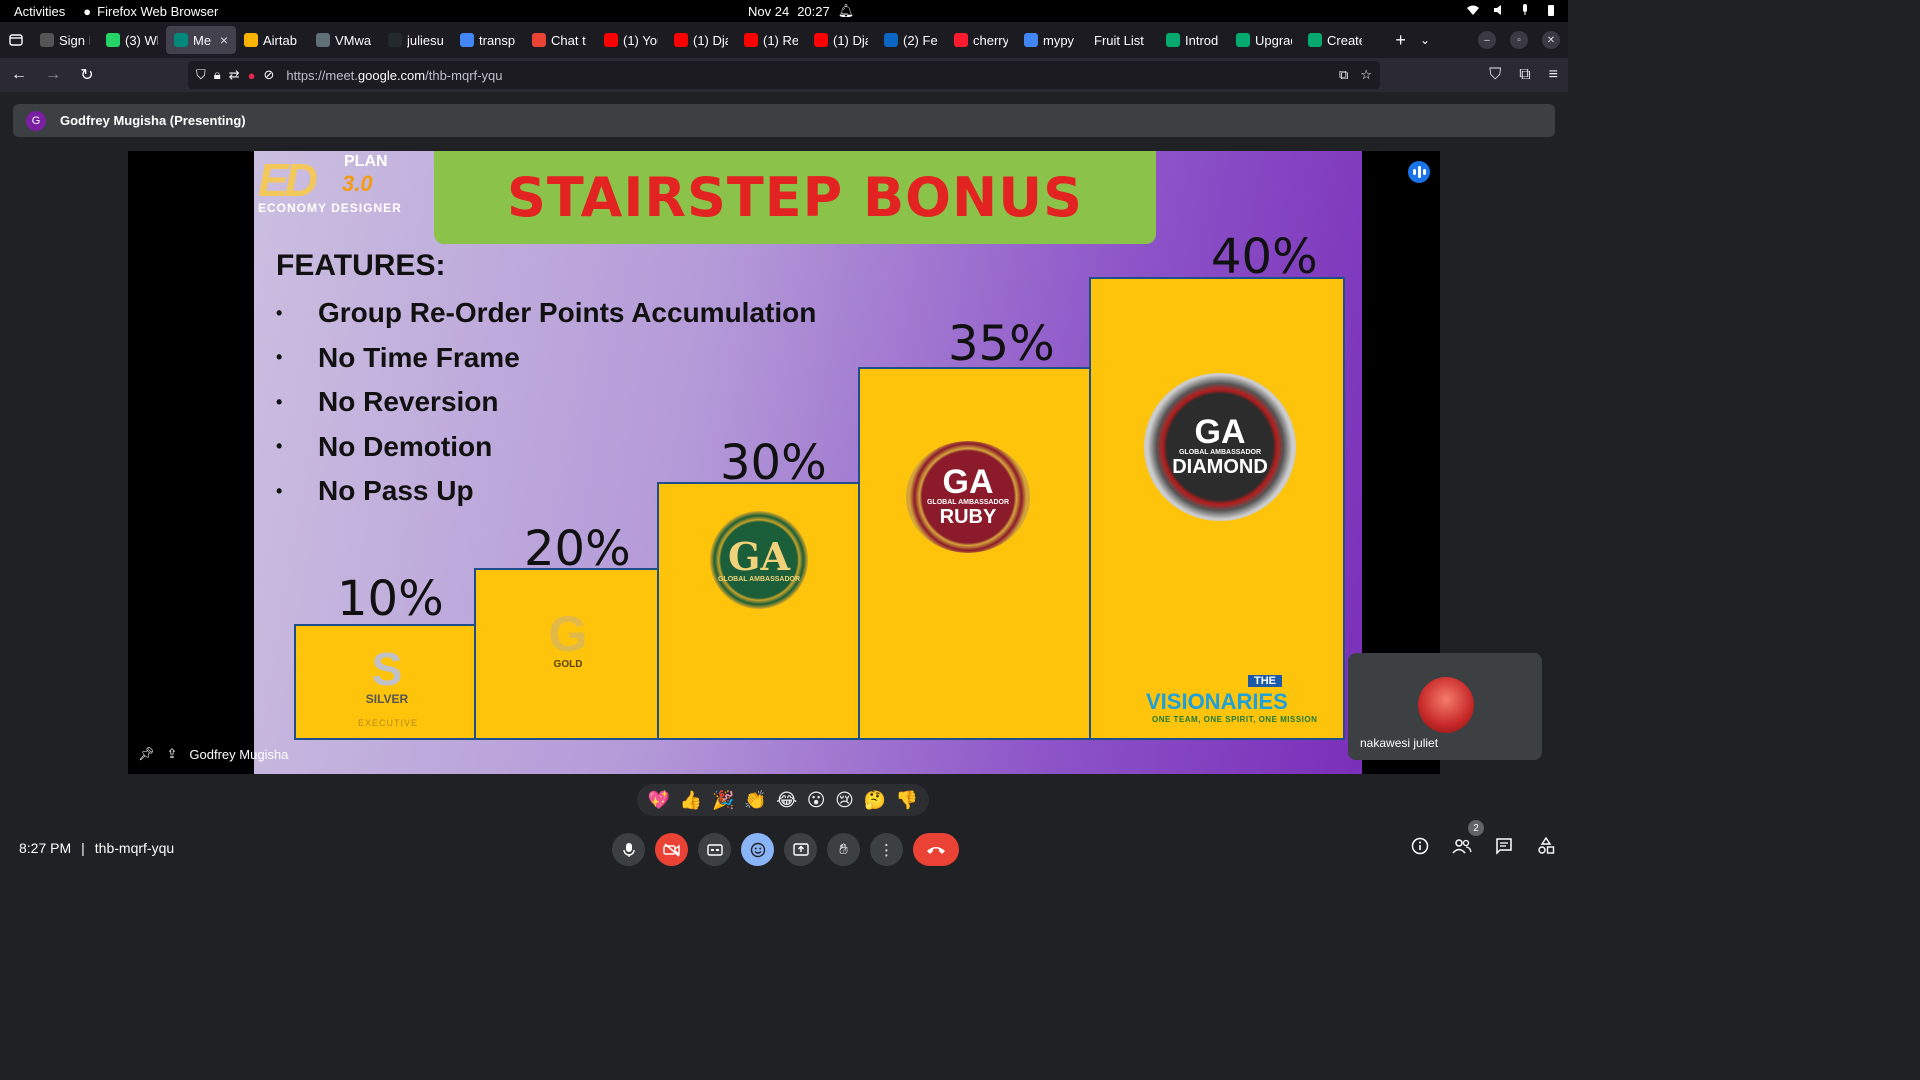 The width and height of the screenshot is (1920, 1080). I want to click on more-options-icon: ⋮, so click(886, 849).